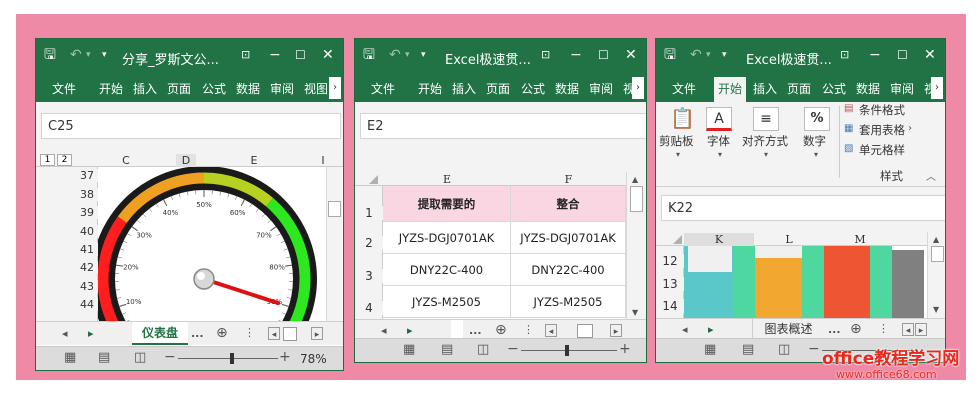 This screenshot has height=393, width=980. What do you see at coordinates (369, 213) in the screenshot?
I see `row-header-1: 1` at bounding box center [369, 213].